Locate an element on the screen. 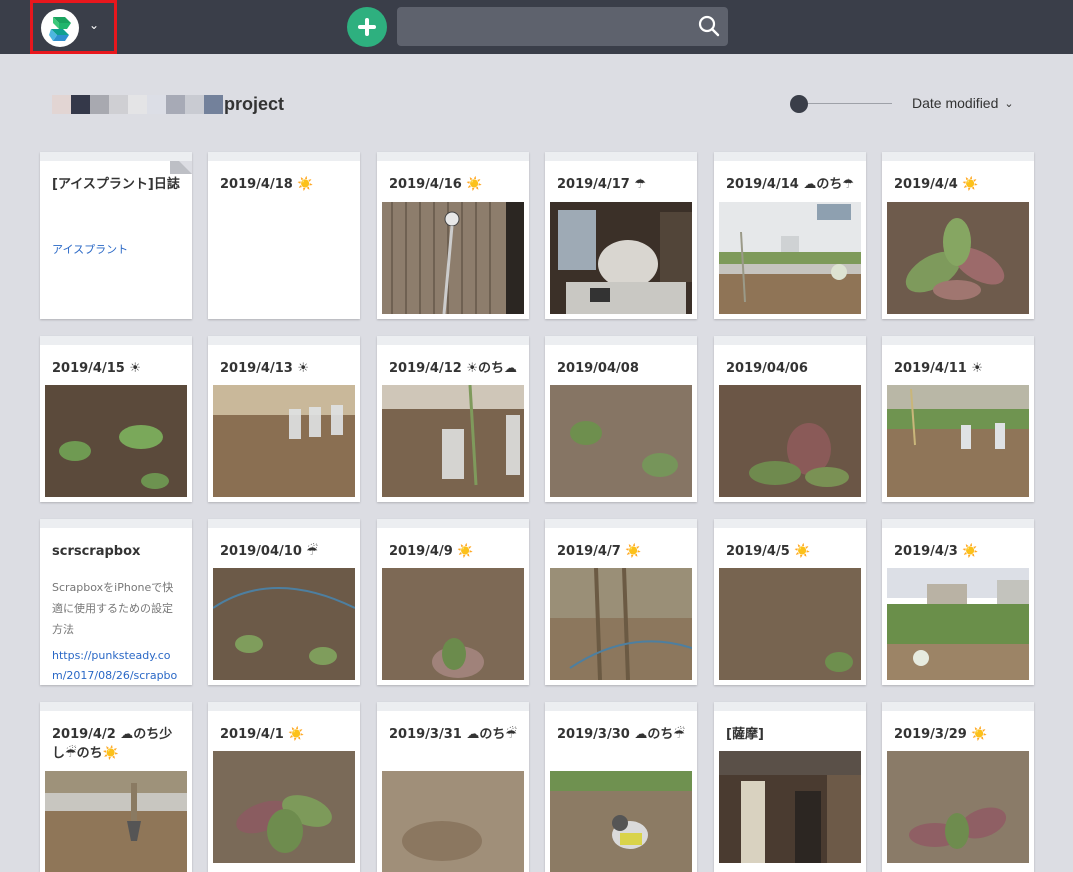  ice-plant-closeup-photo is located at coordinates (958, 258).